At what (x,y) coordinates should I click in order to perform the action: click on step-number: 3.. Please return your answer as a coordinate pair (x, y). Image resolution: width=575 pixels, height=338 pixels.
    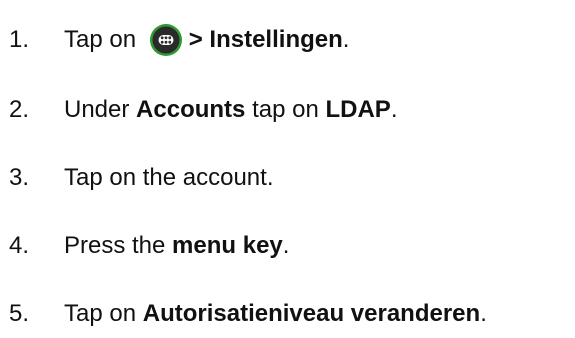
    Looking at the image, I should click on (19, 177).